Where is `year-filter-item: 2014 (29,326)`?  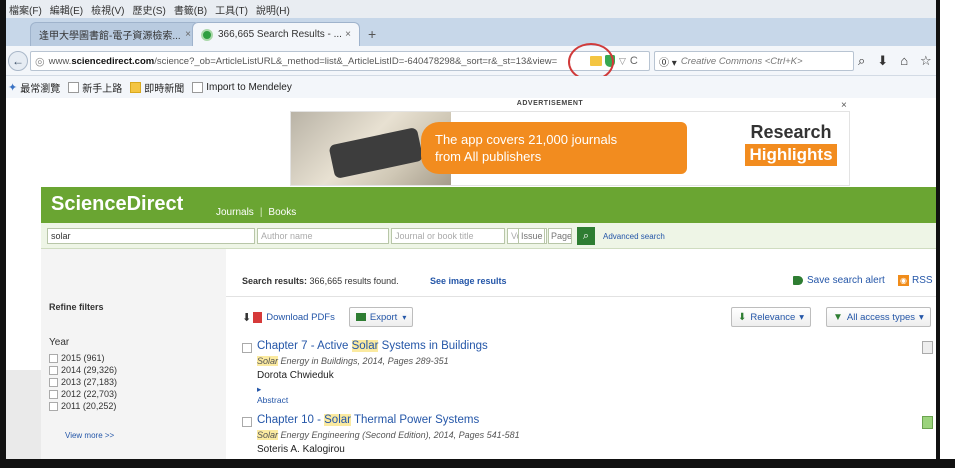 year-filter-item: 2014 (29,326) is located at coordinates (83, 370).